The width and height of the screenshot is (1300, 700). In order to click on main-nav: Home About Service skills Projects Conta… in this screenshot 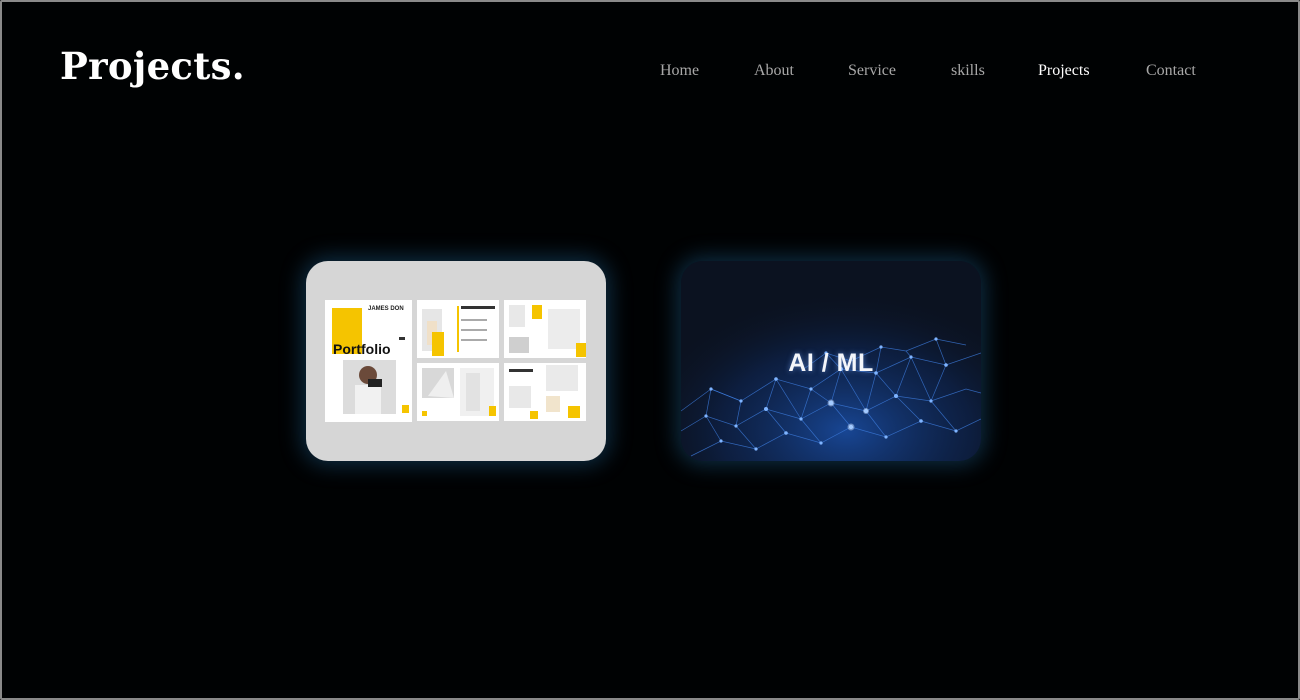, I will do `click(650, 73)`.